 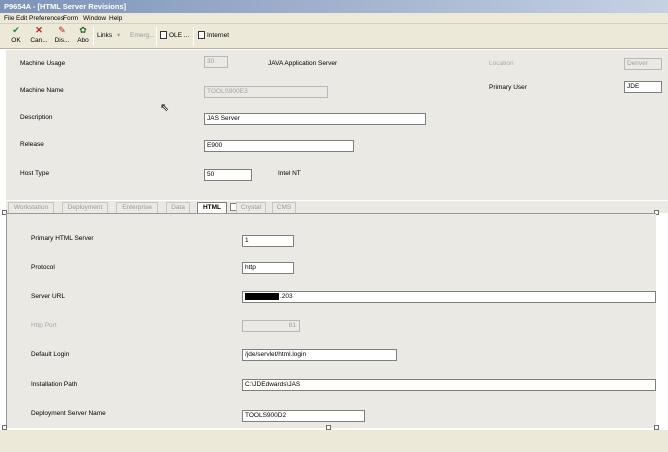 I want to click on default-login-label: Default Login, so click(x=50, y=354).